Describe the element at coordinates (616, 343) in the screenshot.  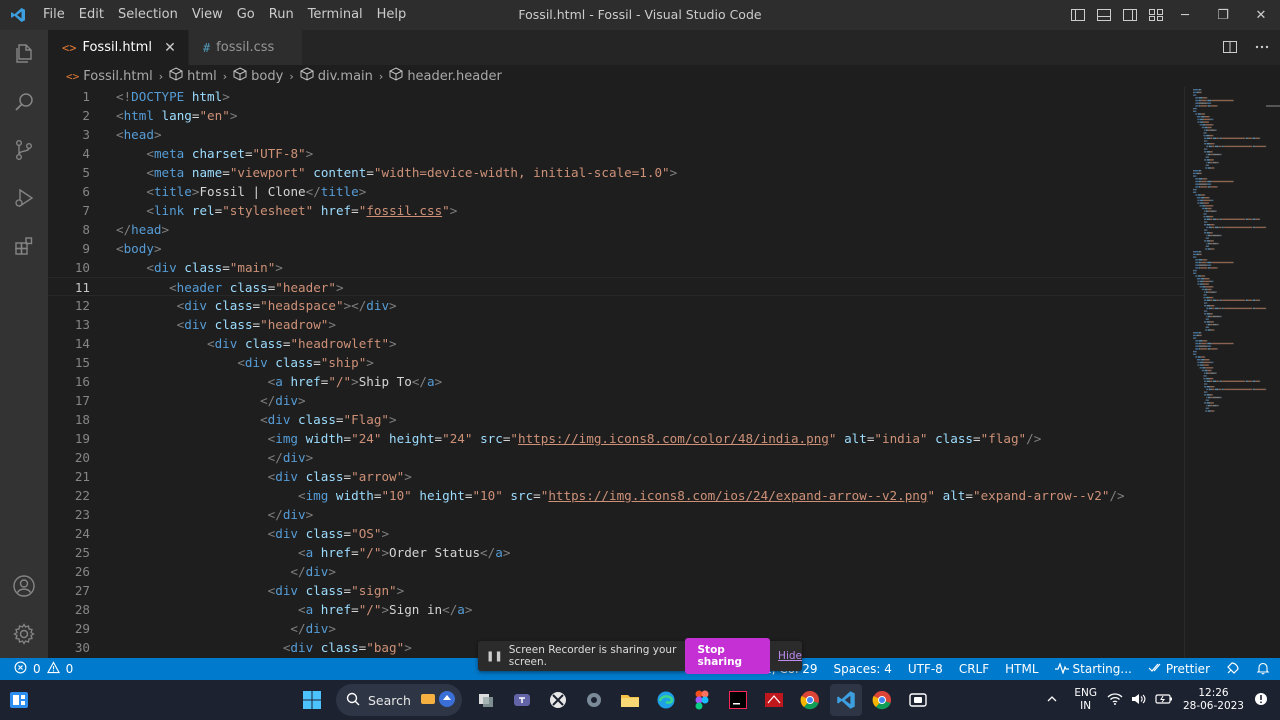
I see `code-line: 14 <div class="headrowleft">` at that location.